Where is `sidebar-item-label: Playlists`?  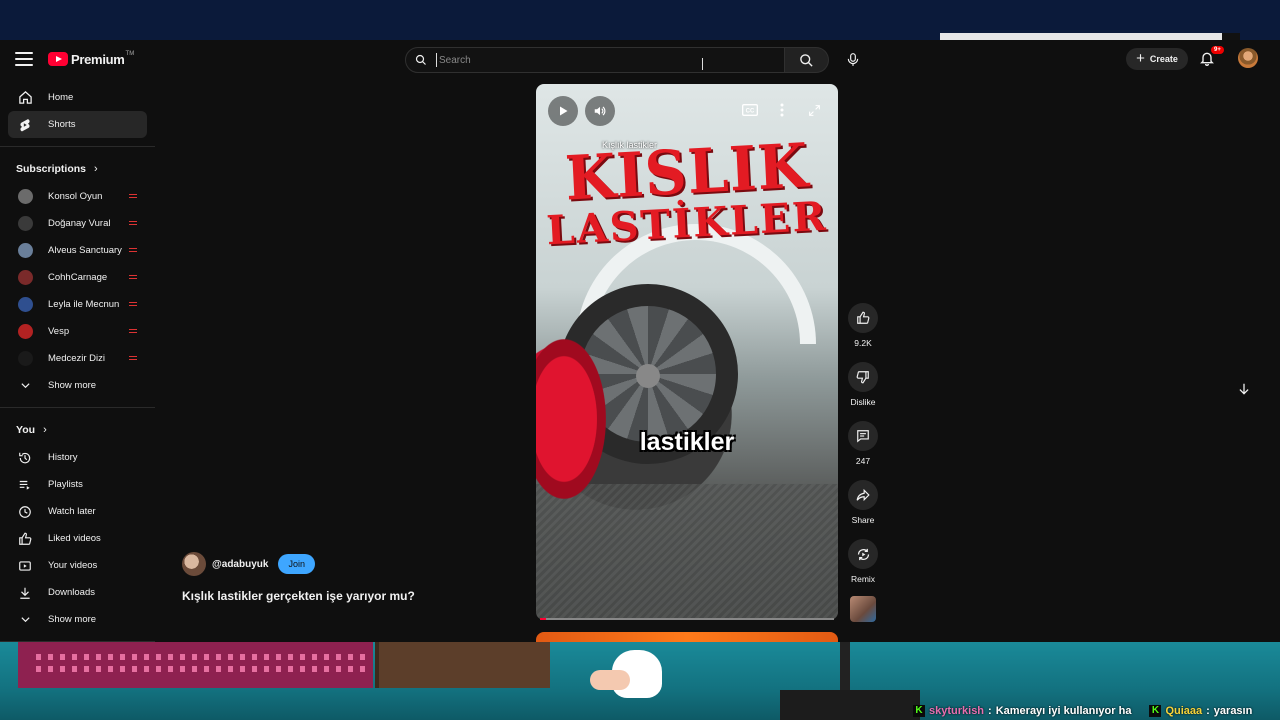 sidebar-item-label: Playlists is located at coordinates (65, 484).